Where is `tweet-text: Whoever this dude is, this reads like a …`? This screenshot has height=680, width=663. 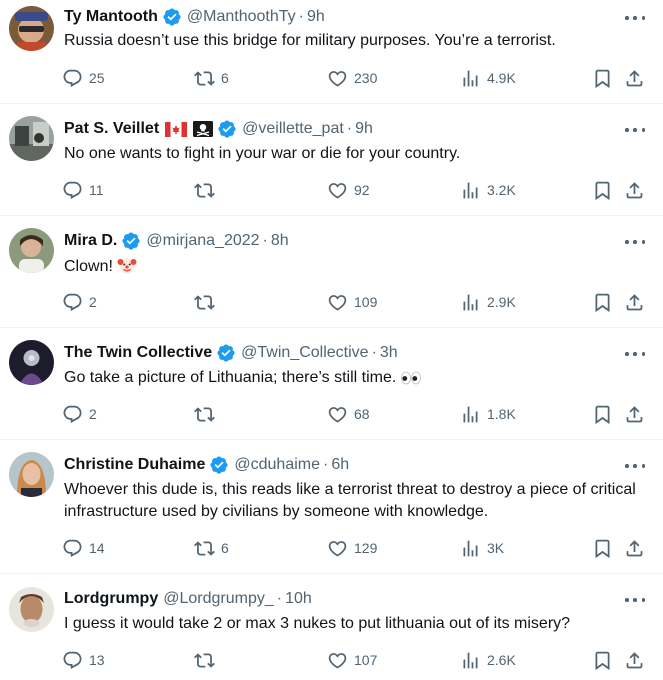
tweet-text: Whoever this dude is, this reads like a … is located at coordinates (350, 500).